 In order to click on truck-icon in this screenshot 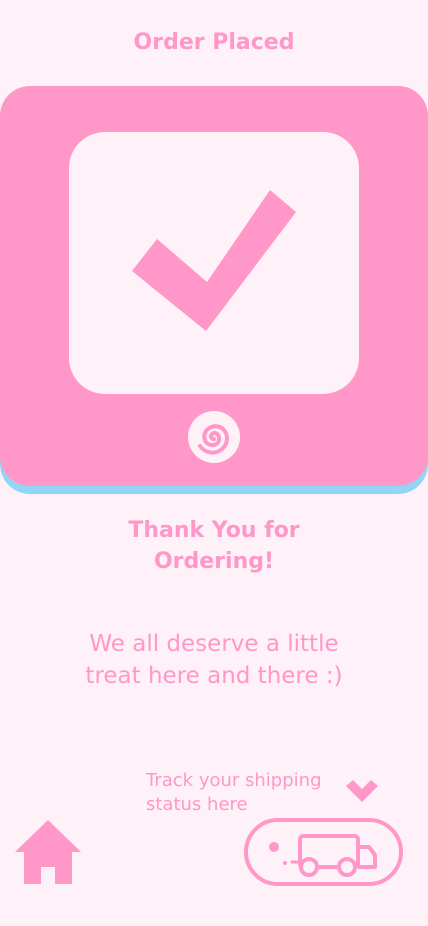, I will do `click(323, 855)`.